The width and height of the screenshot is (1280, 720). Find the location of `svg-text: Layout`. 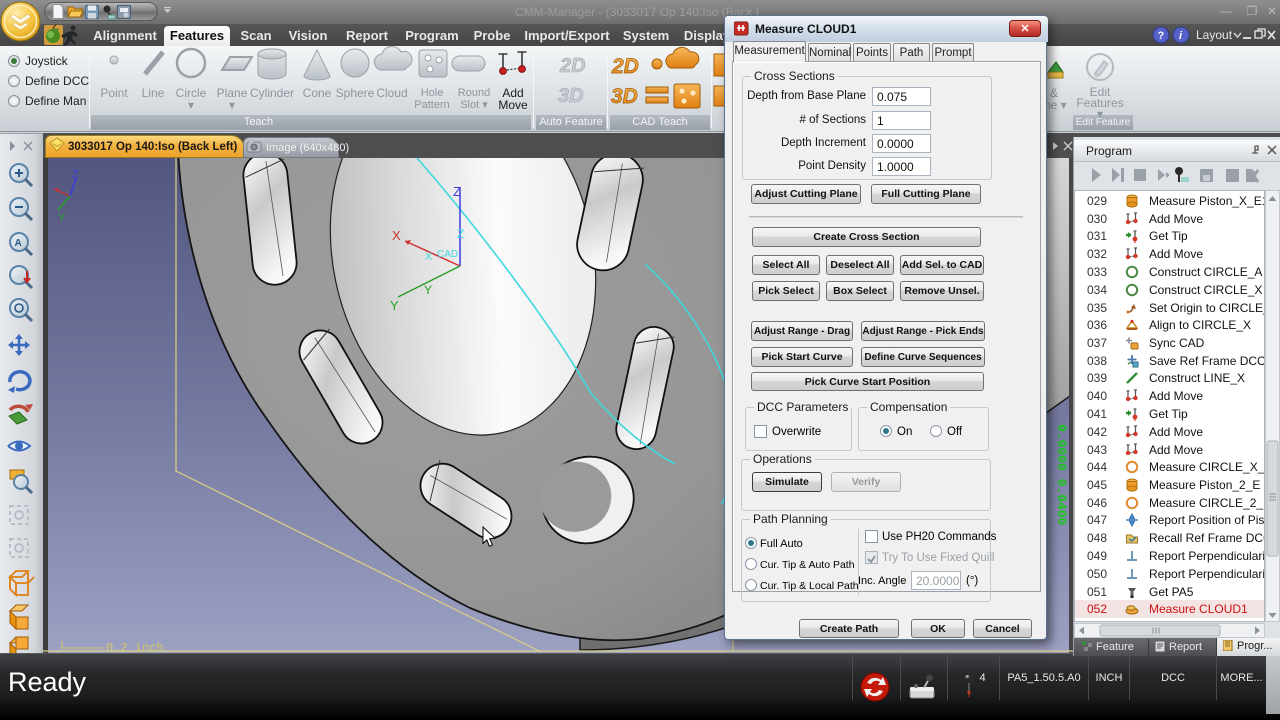

svg-text: Layout is located at coordinates (1214, 35).